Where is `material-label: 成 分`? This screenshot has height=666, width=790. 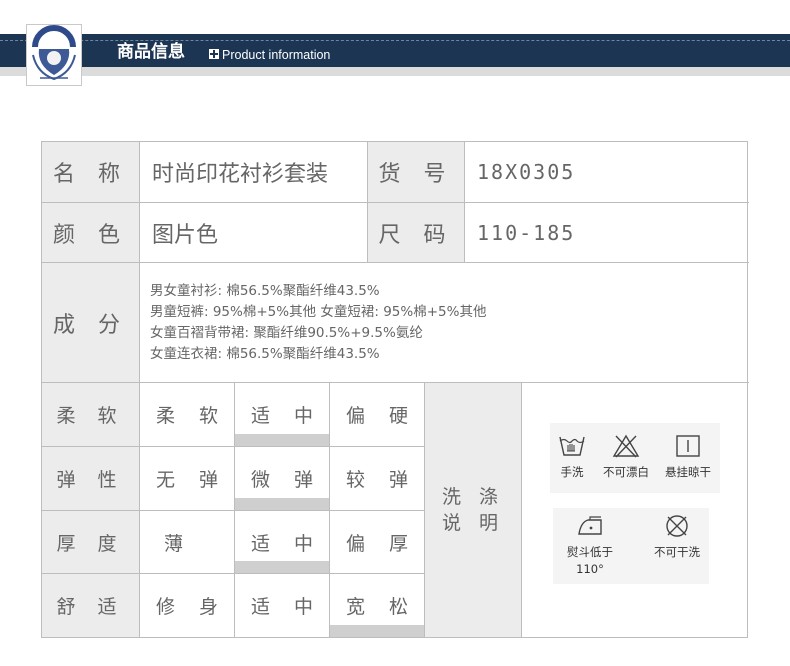 material-label: 成 分 is located at coordinates (91, 323).